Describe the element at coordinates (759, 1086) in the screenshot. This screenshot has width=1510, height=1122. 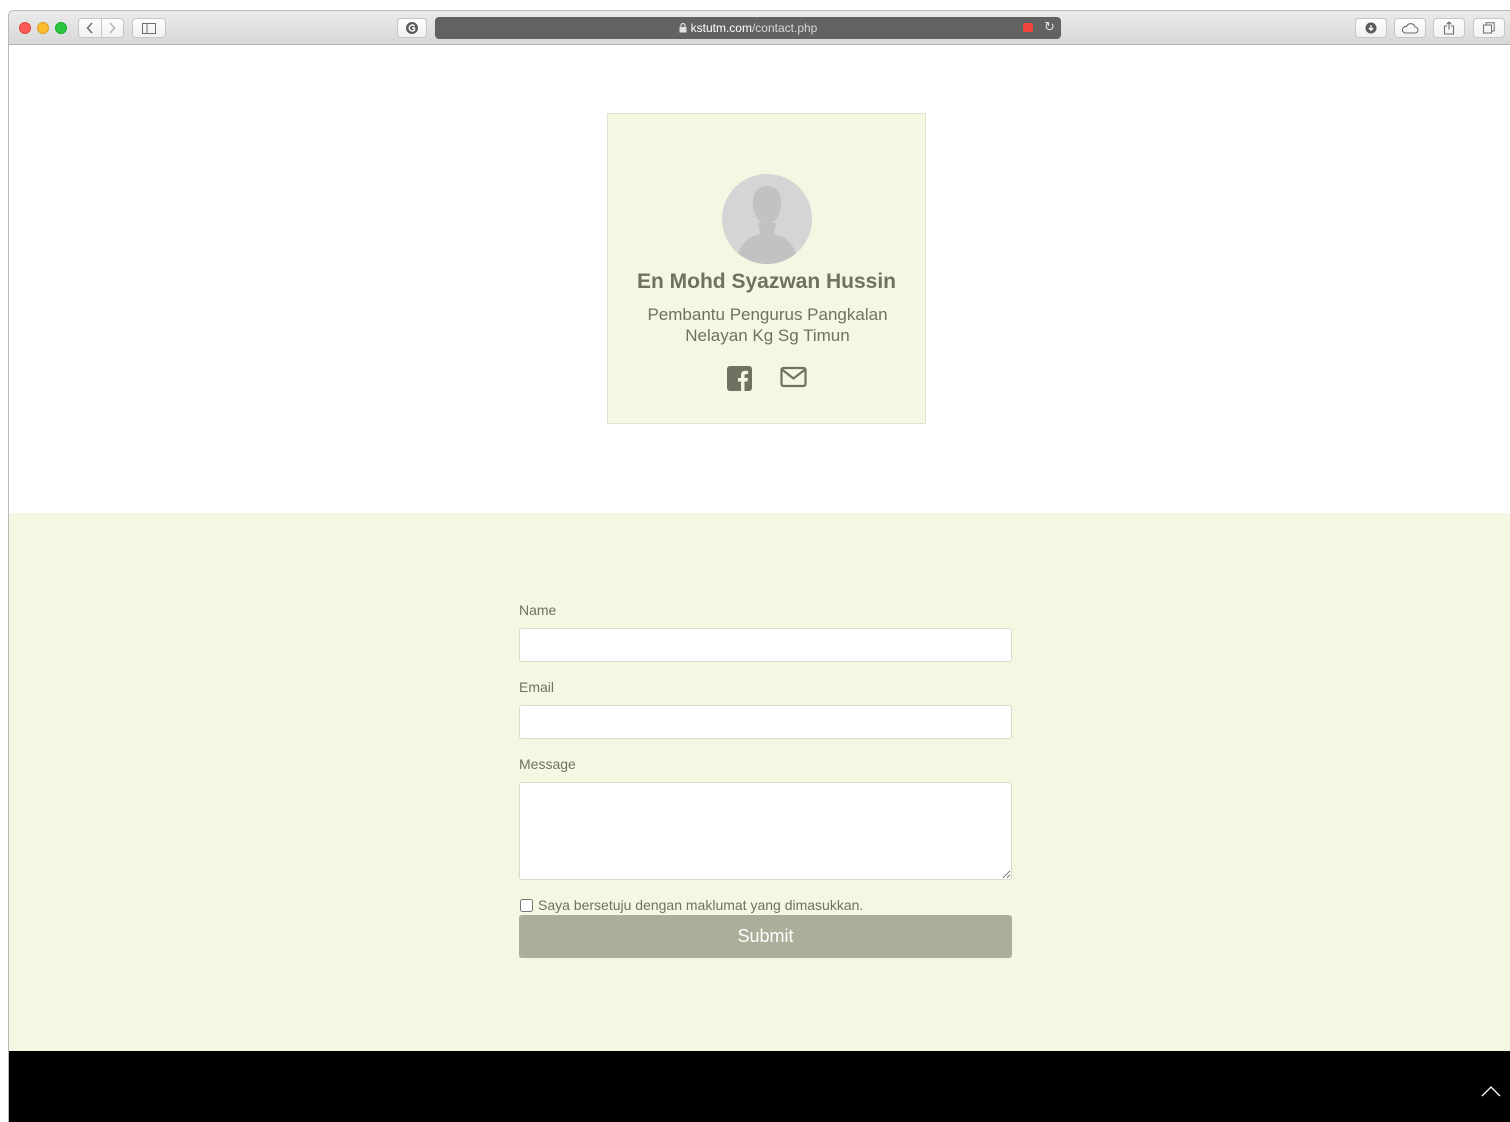
I see `footer` at that location.